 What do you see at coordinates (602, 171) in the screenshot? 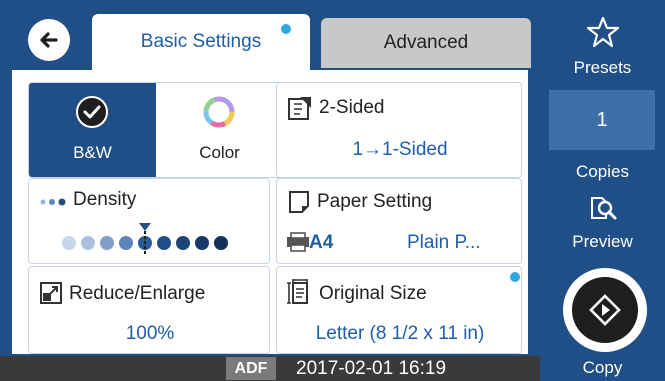
I see `copies-label: Copies` at bounding box center [602, 171].